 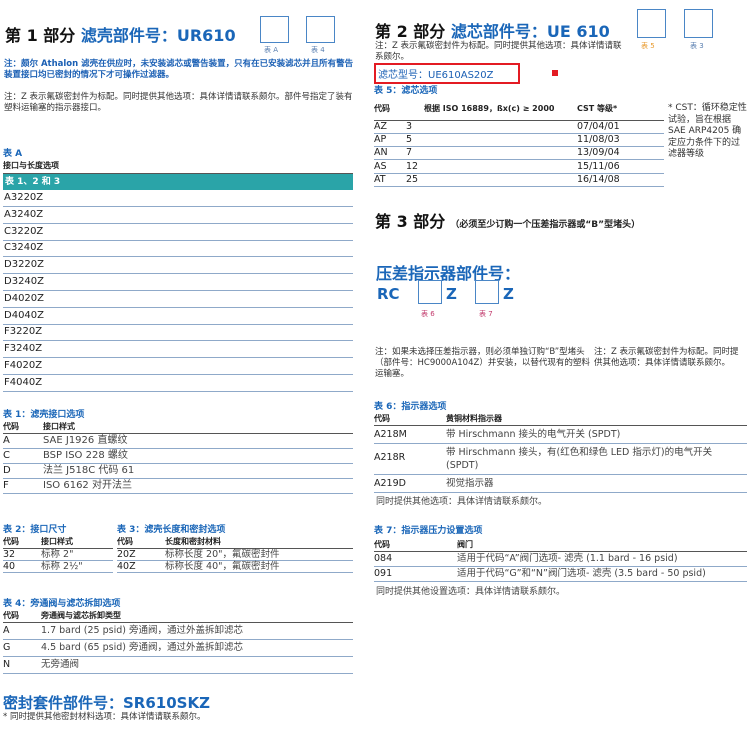 I want to click on table-3-header: 代码 长度和密封材料, so click(x=235, y=542).